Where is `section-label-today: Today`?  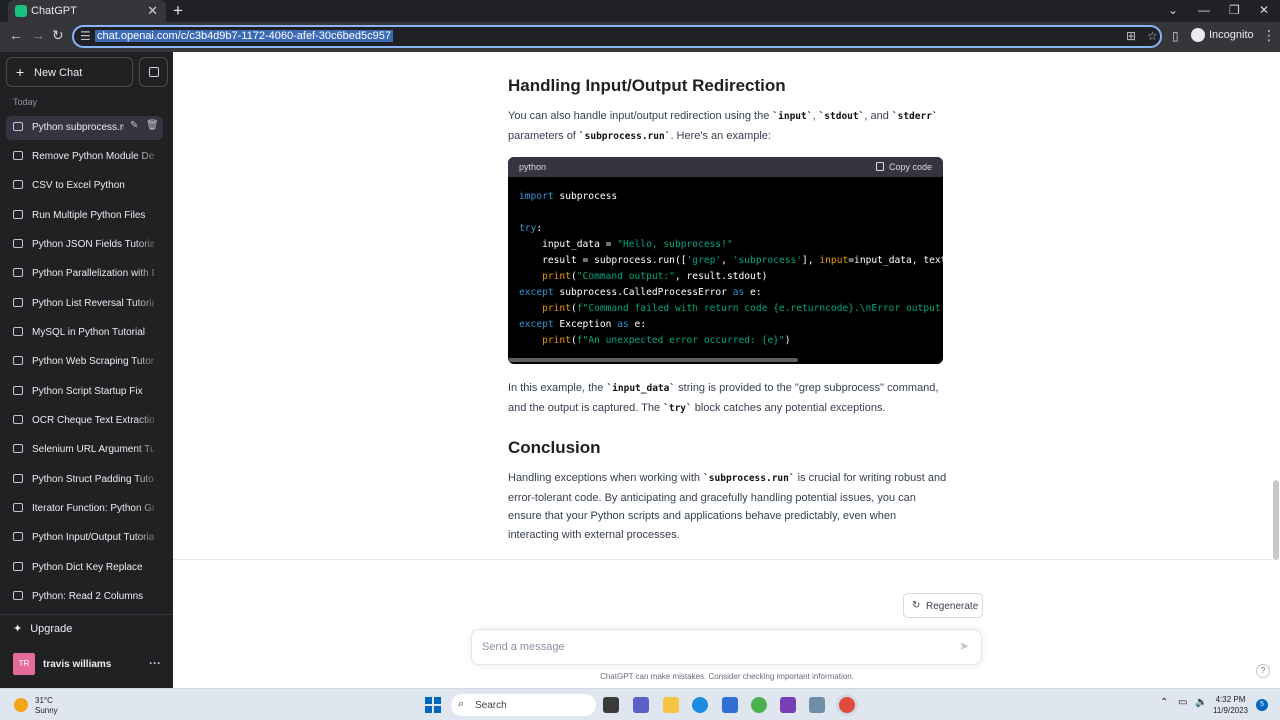 section-label-today: Today is located at coordinates (25, 102).